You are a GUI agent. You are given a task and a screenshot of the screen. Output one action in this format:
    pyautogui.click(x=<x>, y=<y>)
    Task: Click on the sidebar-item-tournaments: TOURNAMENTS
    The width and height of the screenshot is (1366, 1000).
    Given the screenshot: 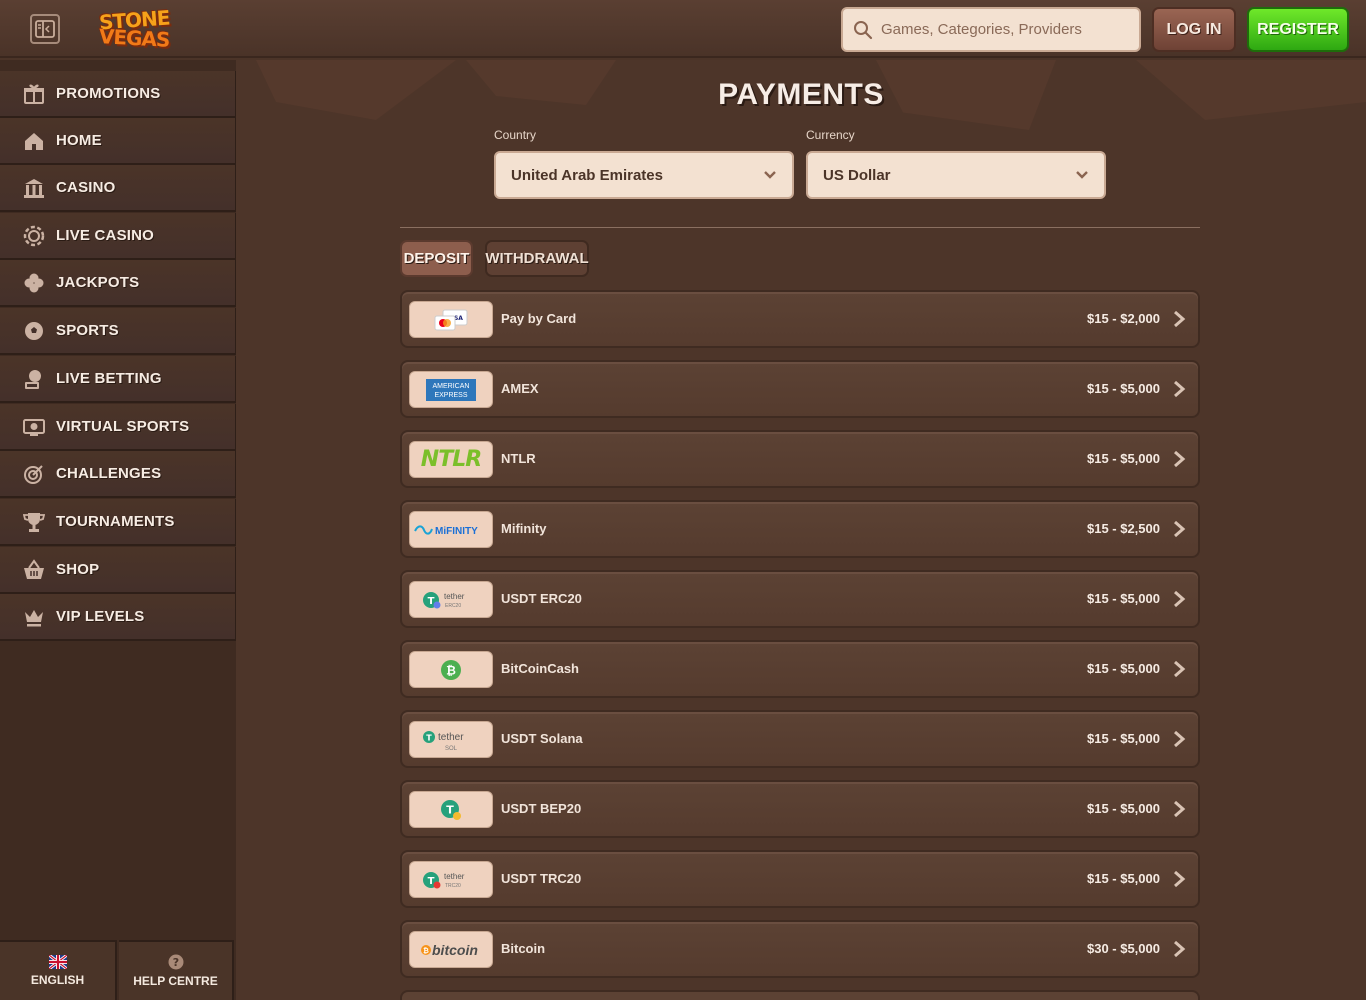 What is the action you would take?
    pyautogui.click(x=119, y=522)
    